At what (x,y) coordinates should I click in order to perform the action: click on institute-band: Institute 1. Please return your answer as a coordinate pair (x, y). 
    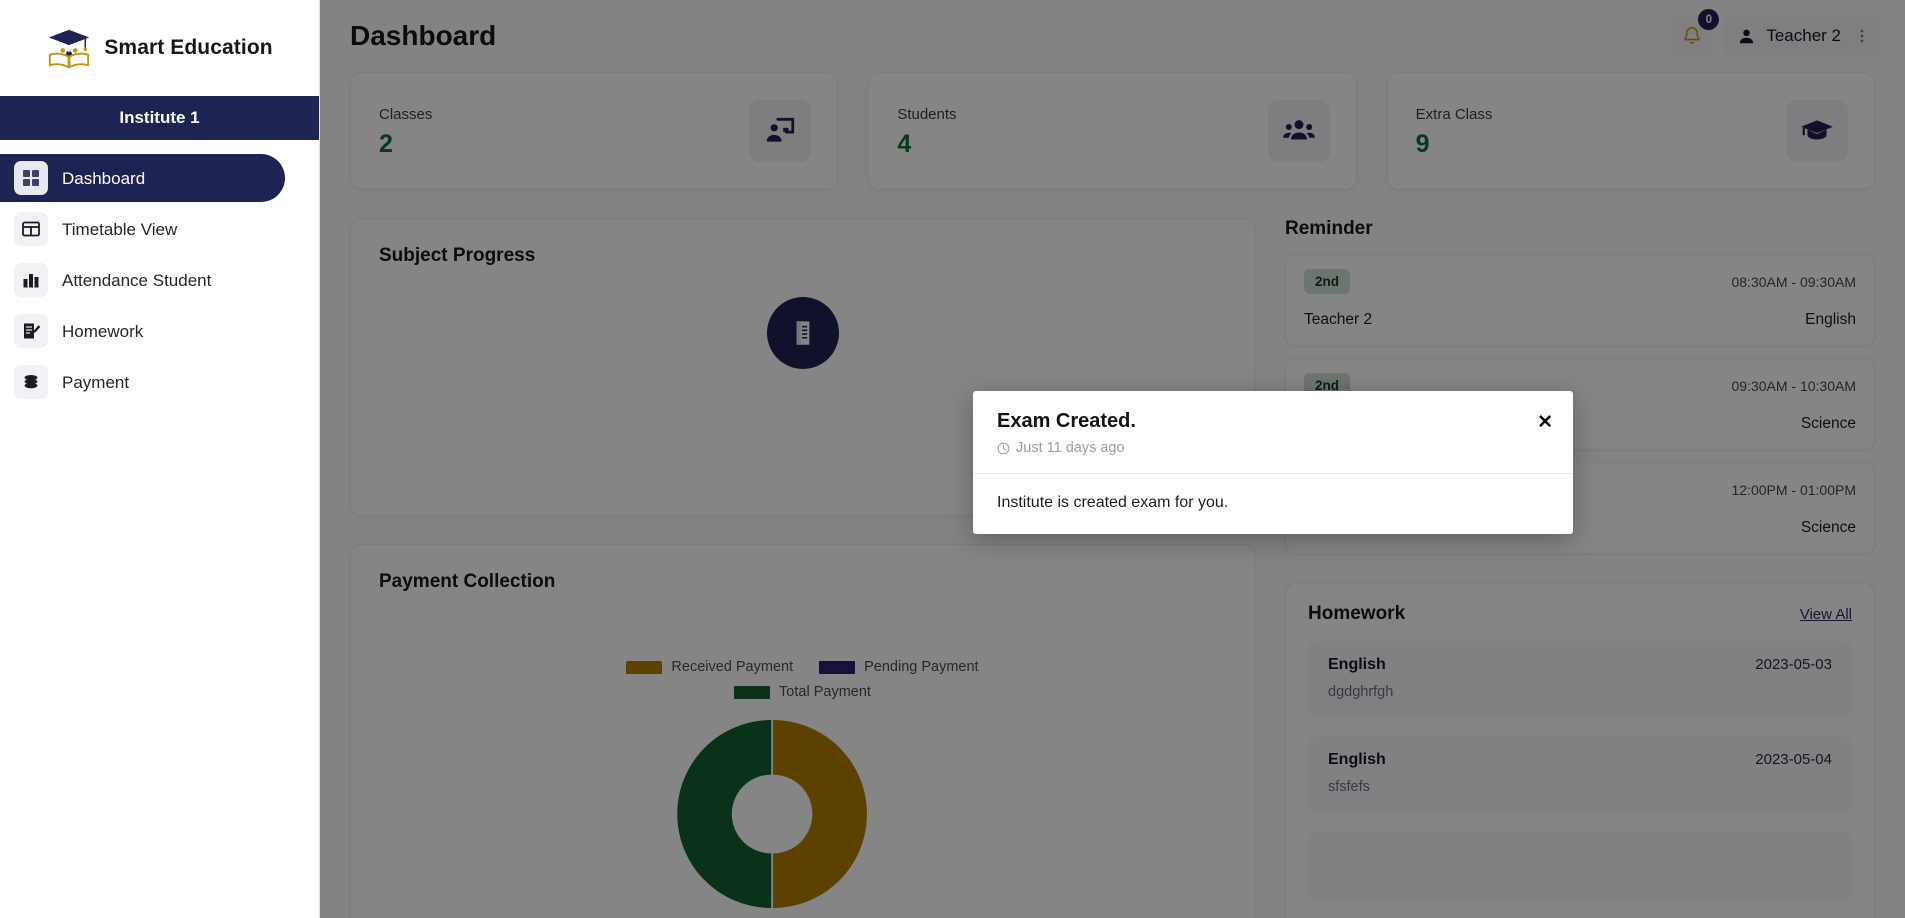
    Looking at the image, I should click on (159, 118).